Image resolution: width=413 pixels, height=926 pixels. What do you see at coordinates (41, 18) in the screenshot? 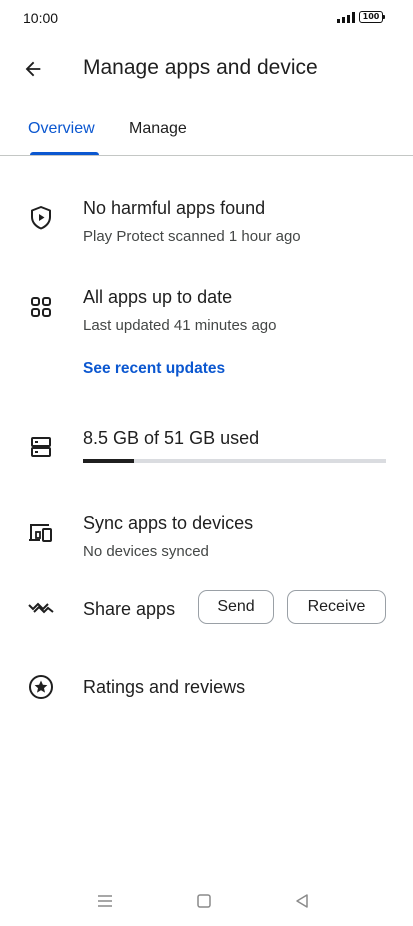
I see `status-time: 10:00` at bounding box center [41, 18].